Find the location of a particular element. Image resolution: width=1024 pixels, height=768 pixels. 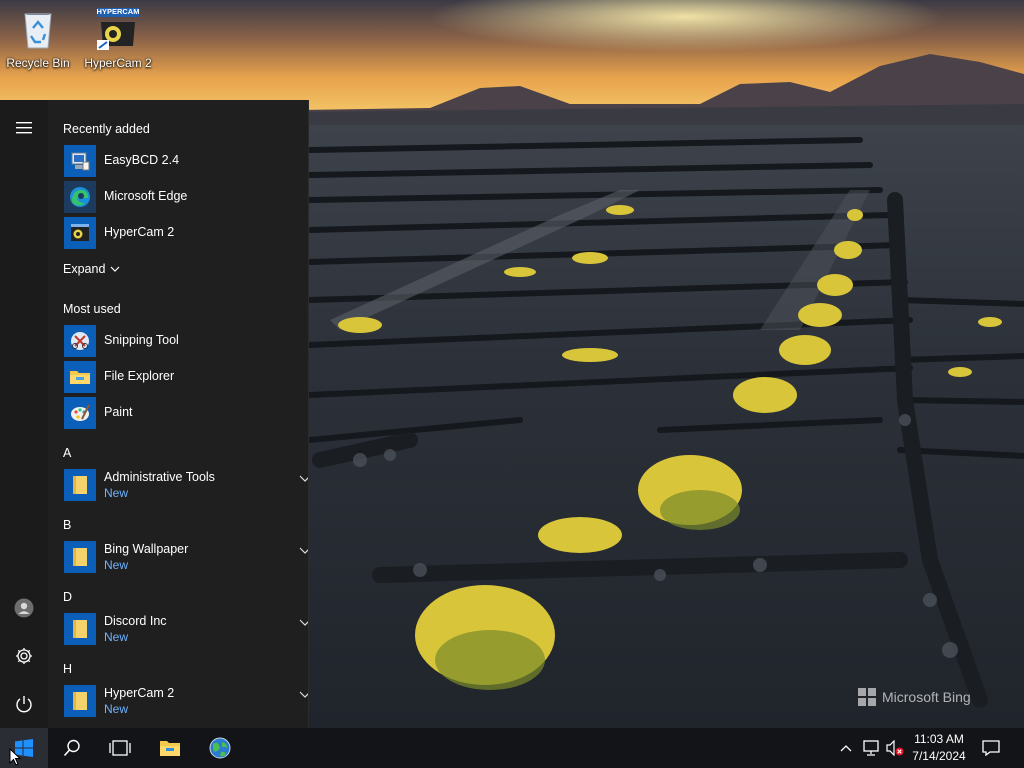

app-name: Discord Inc is located at coordinates (135, 621).